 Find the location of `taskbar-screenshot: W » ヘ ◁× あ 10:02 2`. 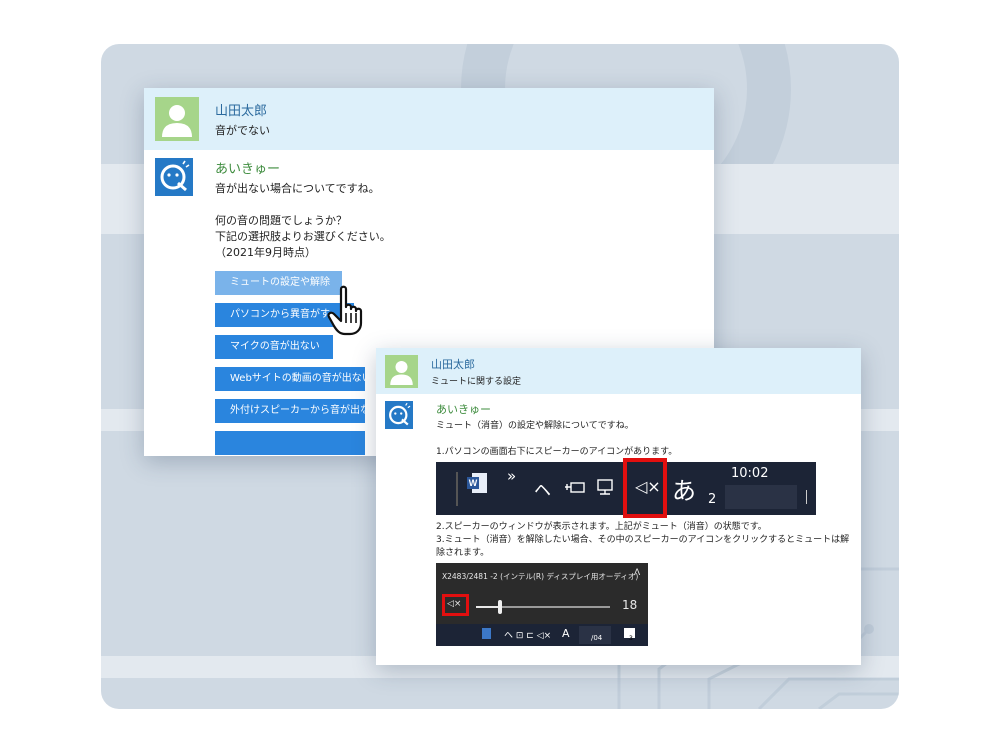

taskbar-screenshot: W » ヘ ◁× あ 10:02 2 is located at coordinates (626, 488).